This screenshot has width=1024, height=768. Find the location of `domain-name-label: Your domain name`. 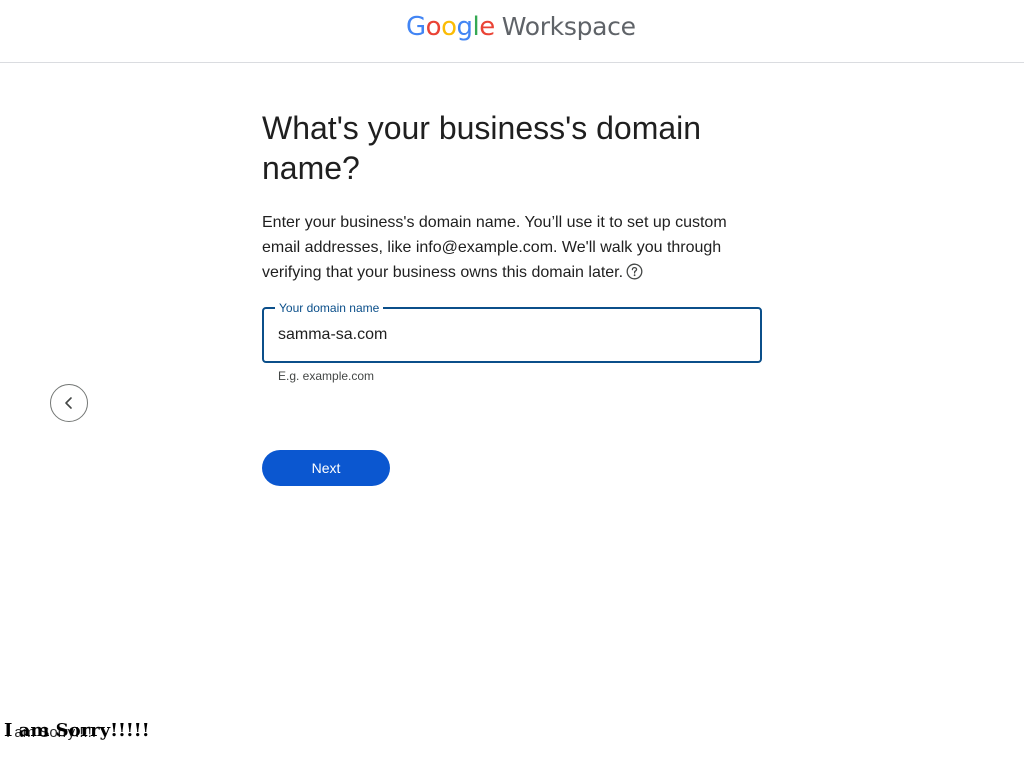

domain-name-label: Your domain name is located at coordinates (329, 308).